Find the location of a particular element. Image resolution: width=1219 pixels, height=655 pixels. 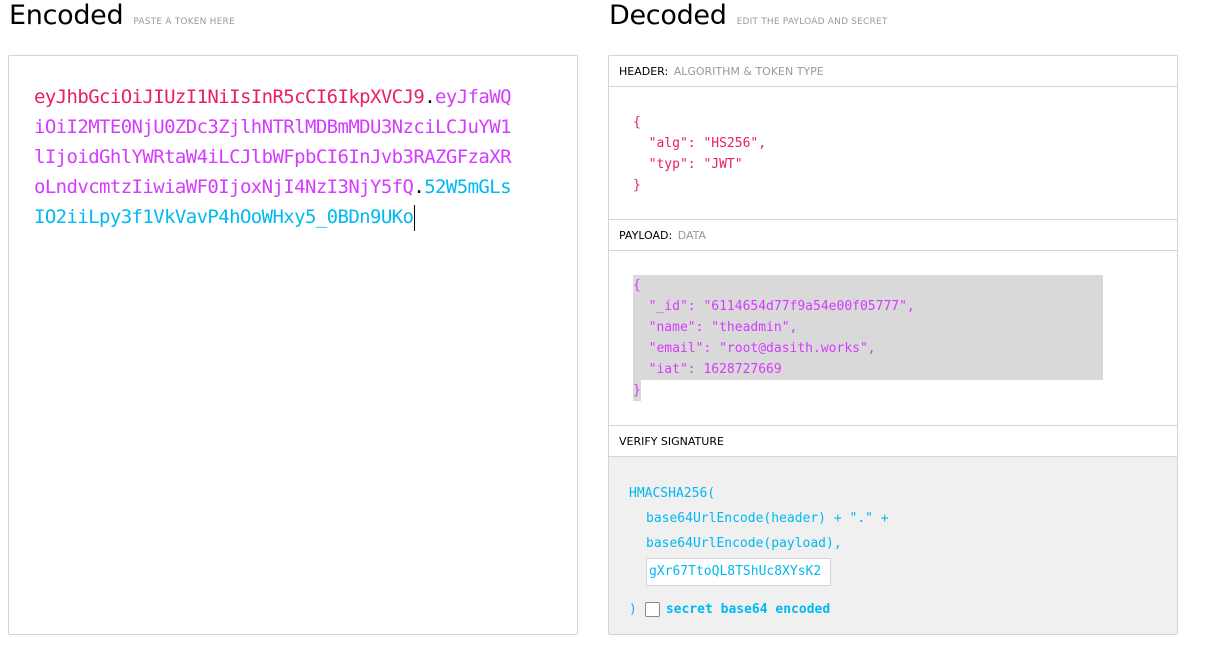

formula-close-row: ) secret base64 encoded is located at coordinates (759, 609).